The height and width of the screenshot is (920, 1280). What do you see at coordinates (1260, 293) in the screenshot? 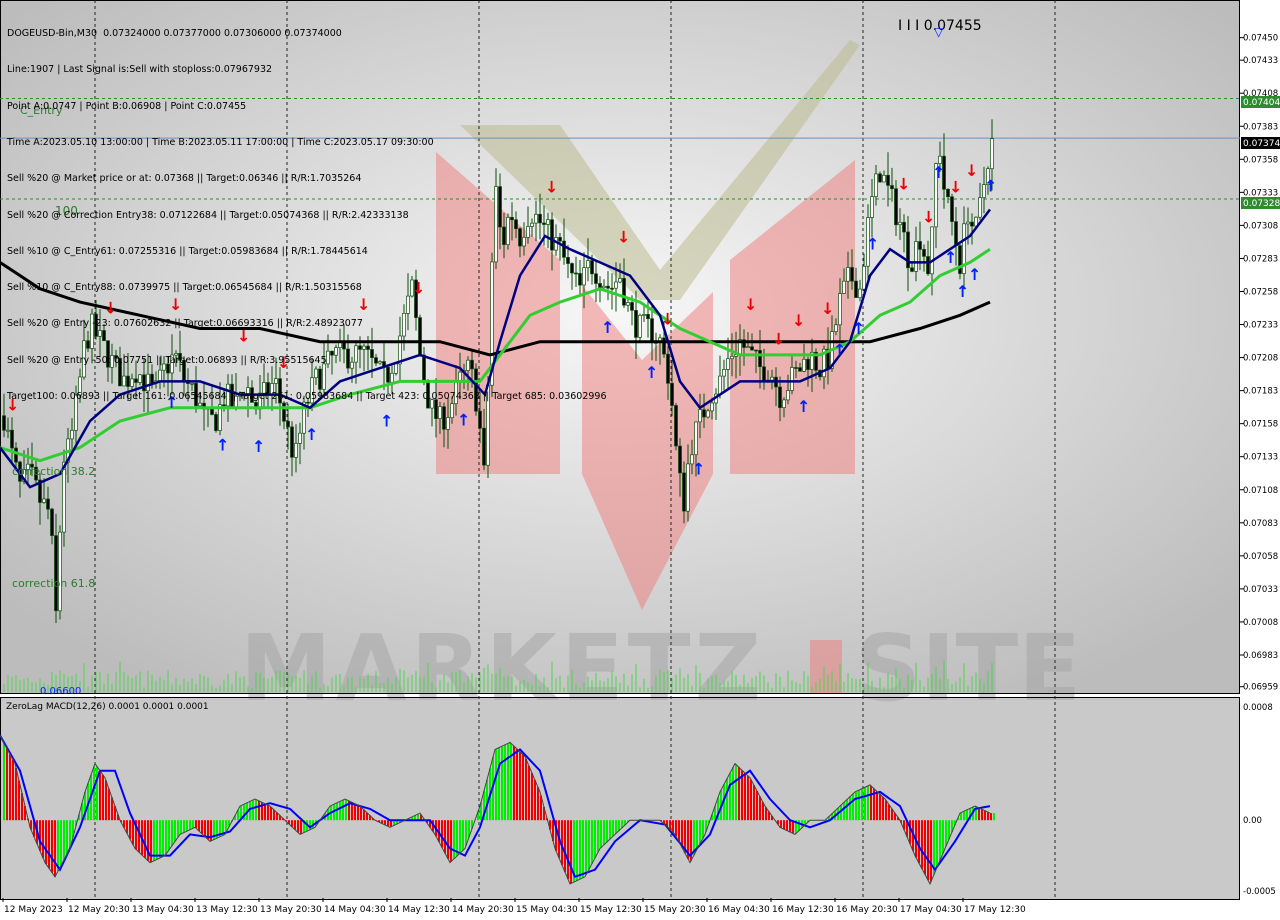
I see `price-tick-label: 0.07258` at bounding box center [1260, 293].